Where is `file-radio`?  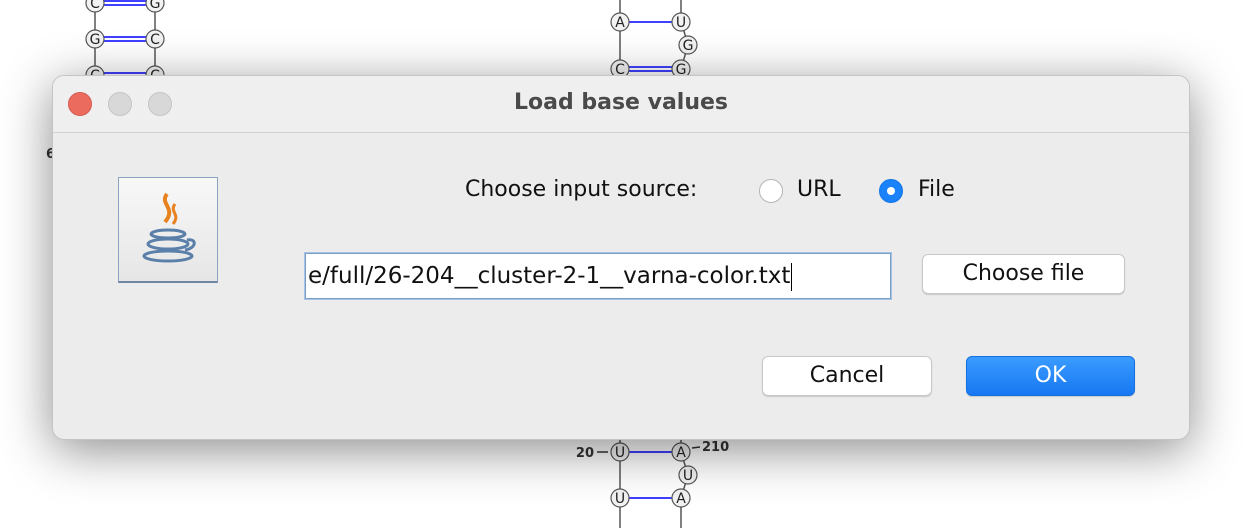 file-radio is located at coordinates (891, 191).